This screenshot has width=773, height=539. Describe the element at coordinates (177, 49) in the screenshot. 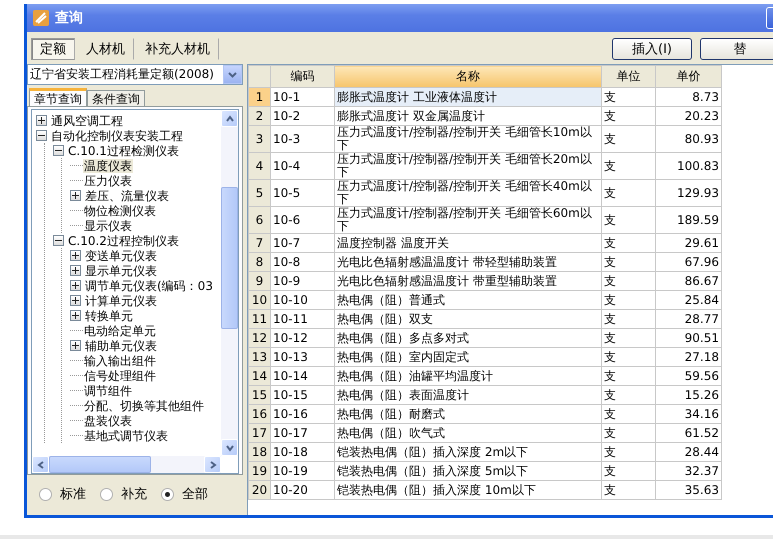

I see `tab: 补充人材机` at that location.